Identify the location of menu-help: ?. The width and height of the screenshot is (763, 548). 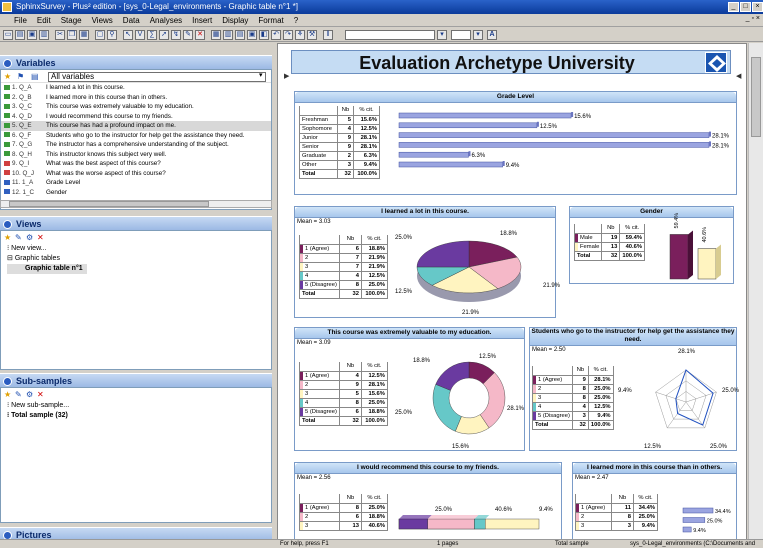
(296, 20).